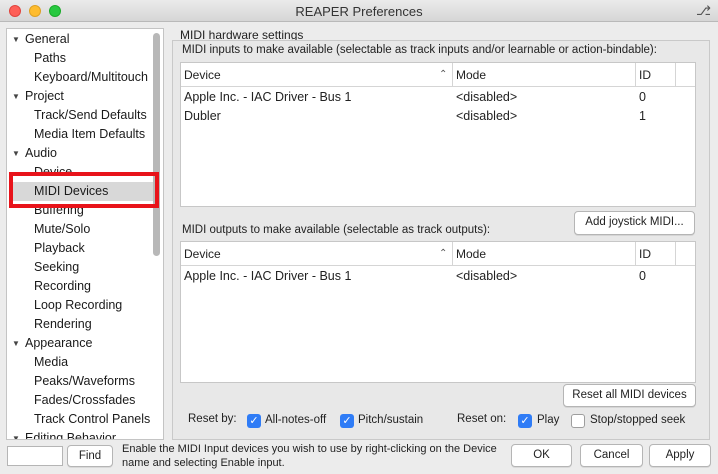  Describe the element at coordinates (578, 421) in the screenshot. I see `stop-seek-checkbox: ✓` at that location.